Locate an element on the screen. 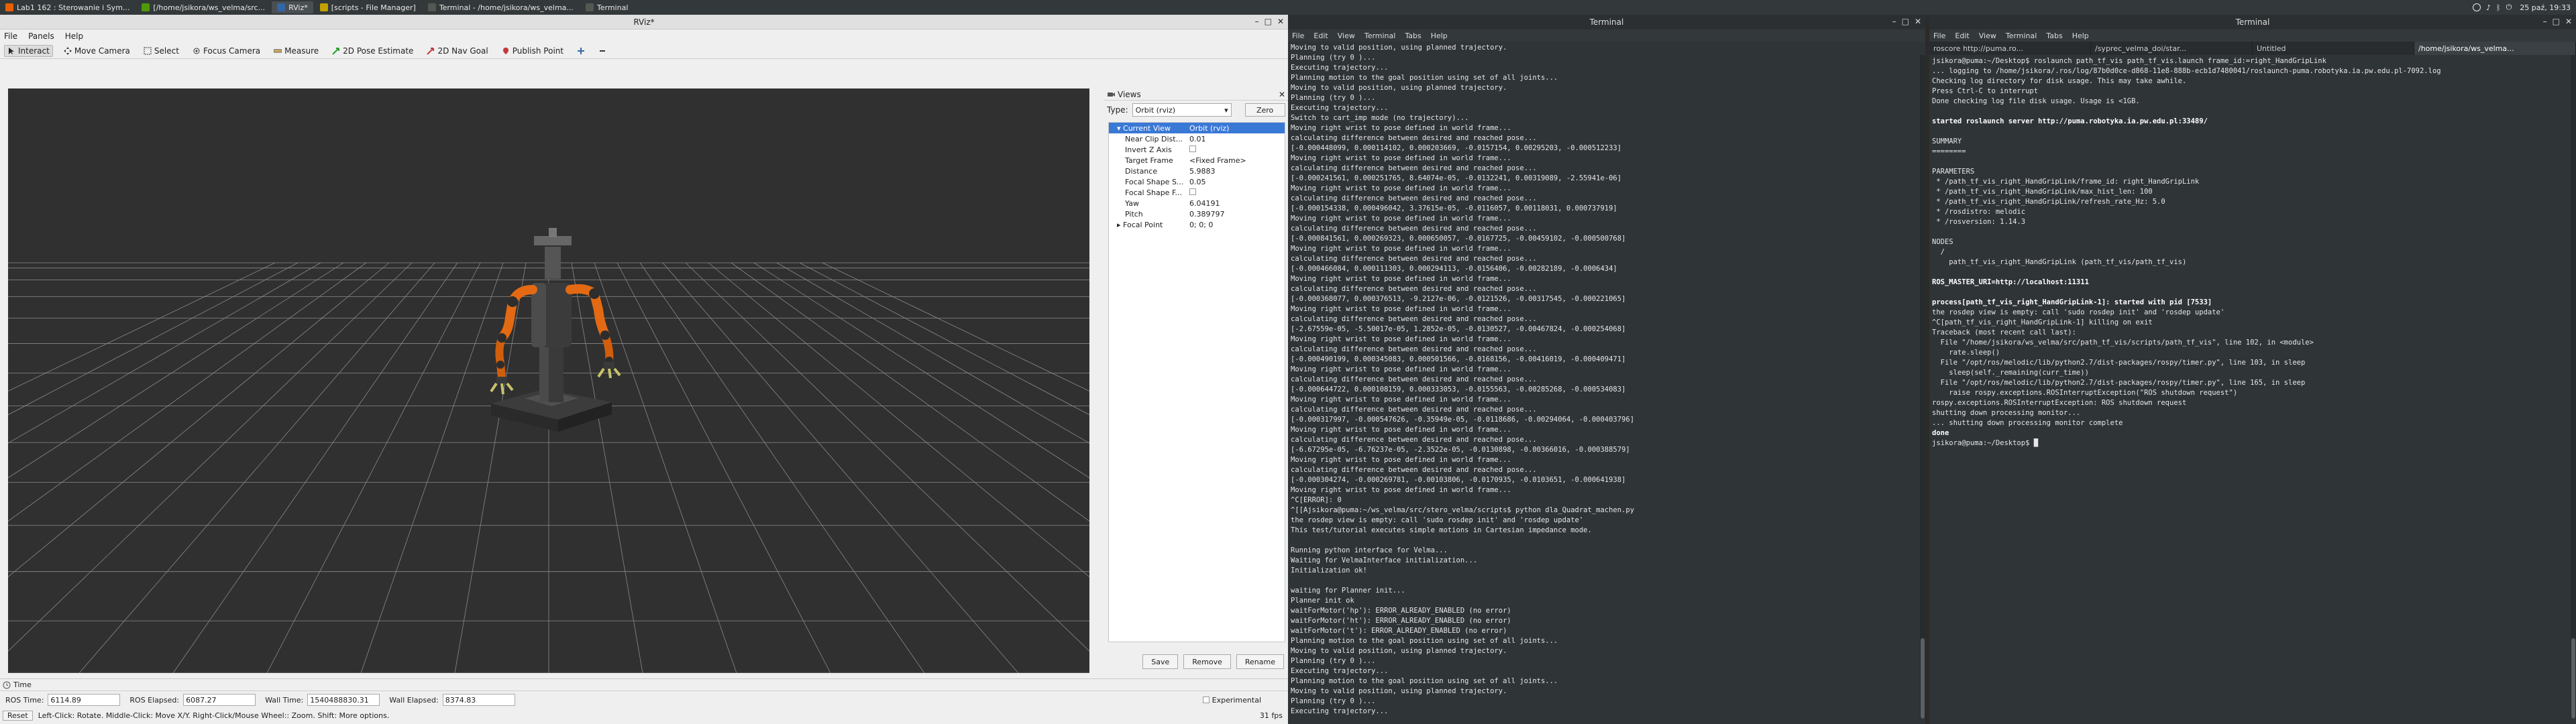 This screenshot has height=724, width=2576. tool-interact: Interact is located at coordinates (28, 50).